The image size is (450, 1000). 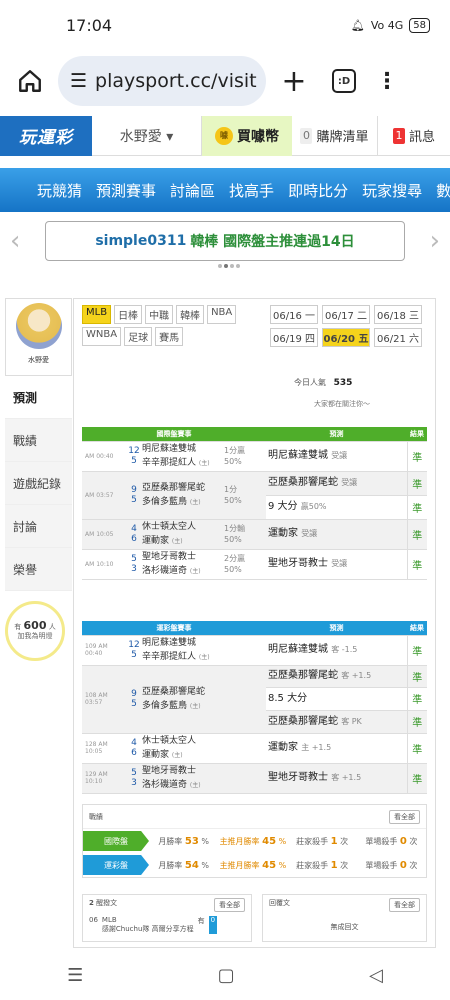 What do you see at coordinates (294, 81) in the screenshot?
I see `new-tab-icon: +` at bounding box center [294, 81].